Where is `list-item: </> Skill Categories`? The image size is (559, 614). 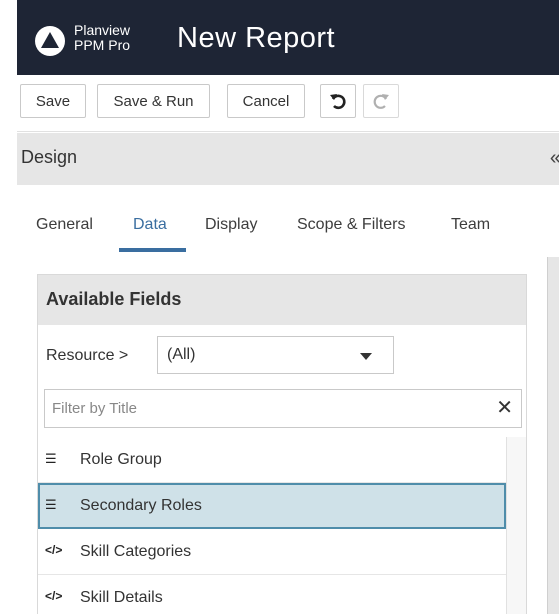 list-item: </> Skill Categories is located at coordinates (272, 552).